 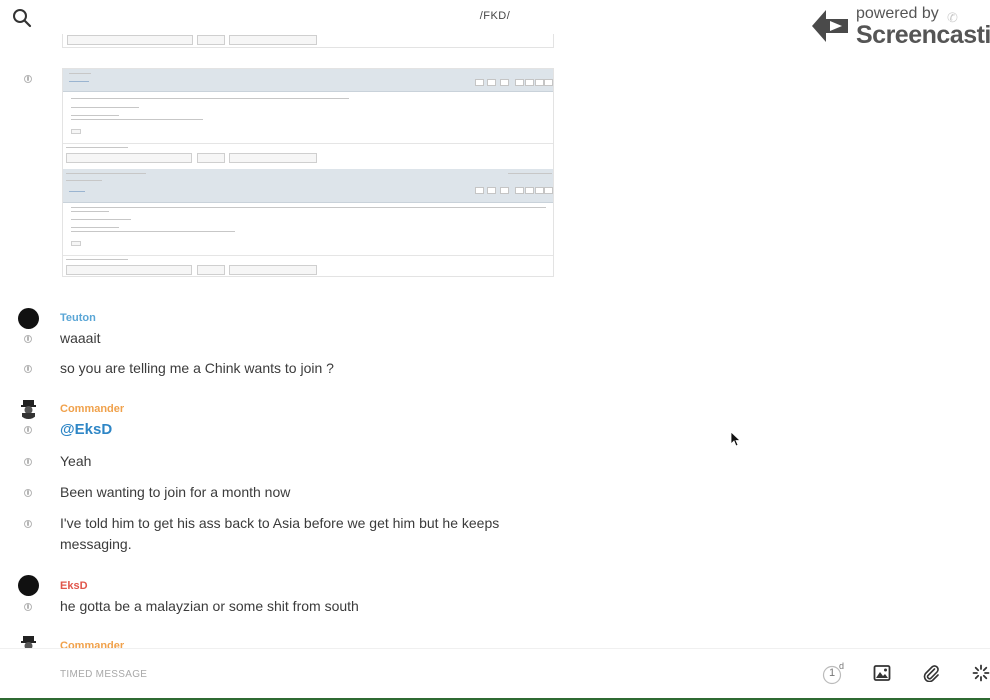 I want to click on timer-value: 1, so click(x=832, y=673).